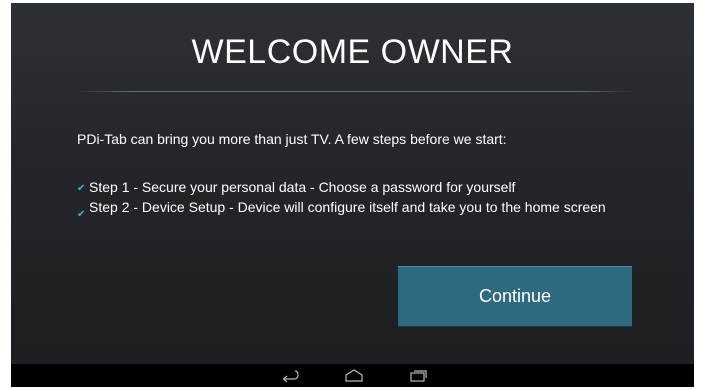 This screenshot has width=706, height=390. I want to click on home-icon, so click(354, 375).